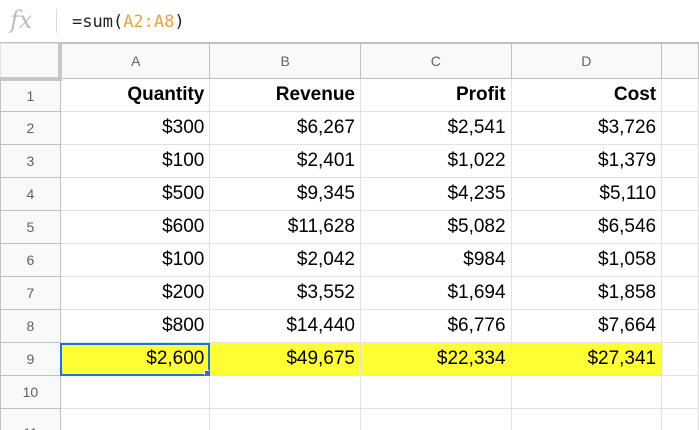 The height and width of the screenshot is (430, 699). I want to click on cell-b5: $11,628, so click(285, 227).